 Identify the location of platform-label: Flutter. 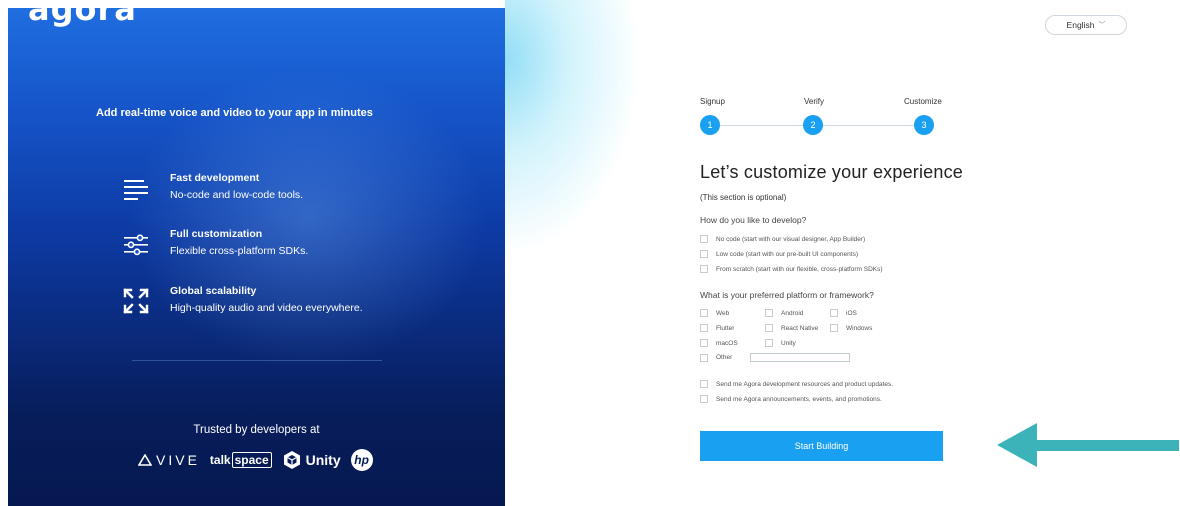
(725, 328).